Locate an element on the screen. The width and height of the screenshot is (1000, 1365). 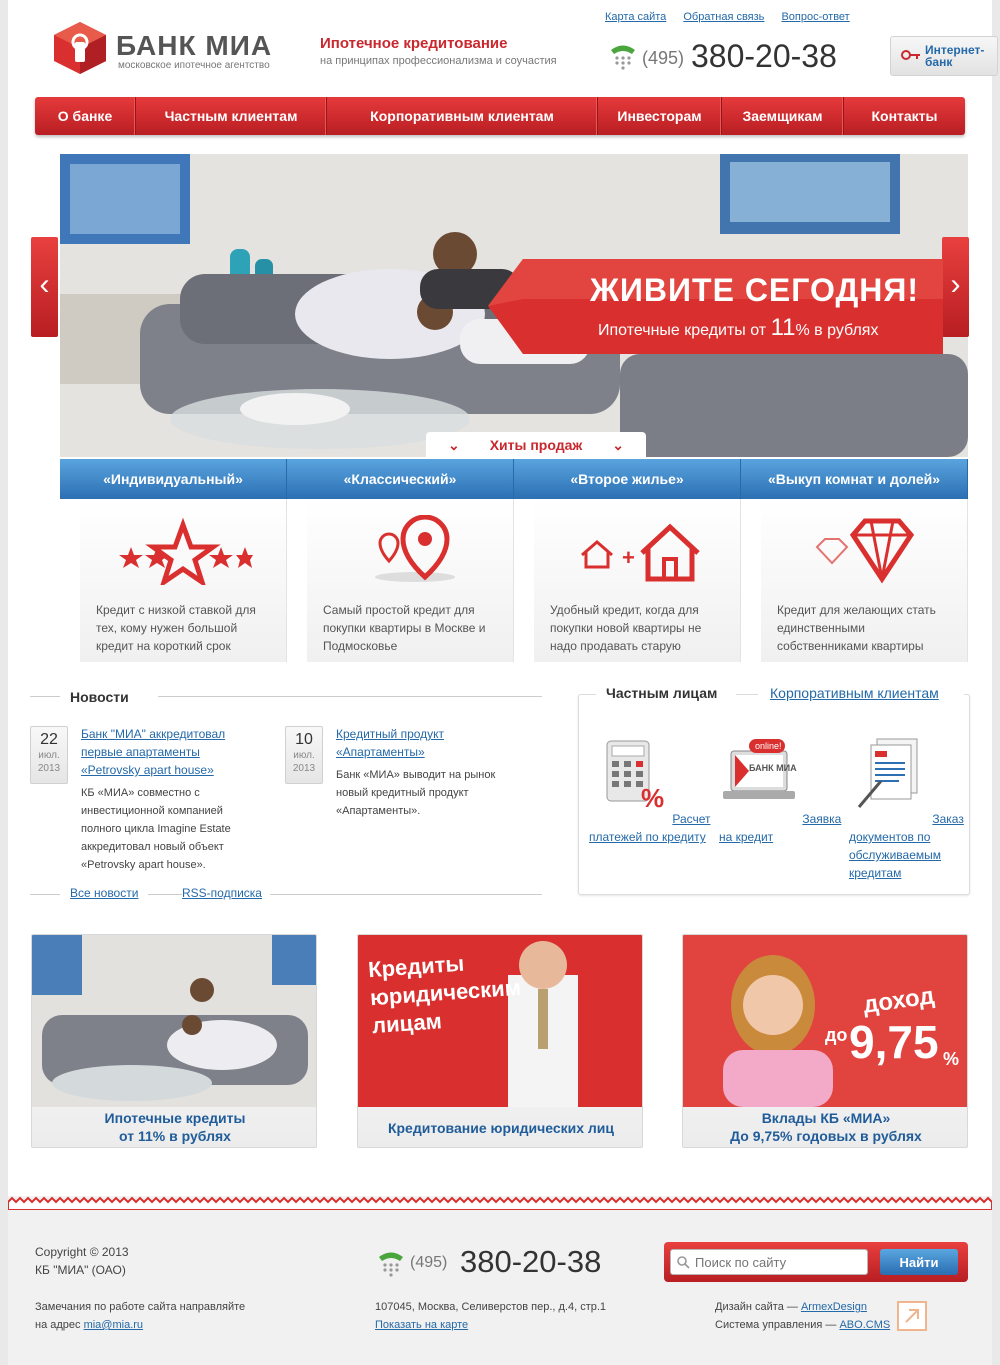
show-map-link: Показать на карте is located at coordinates (421, 1325).